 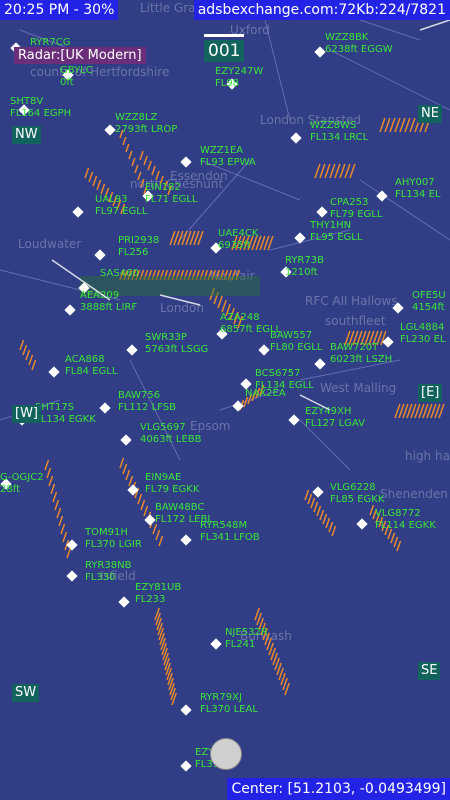 What do you see at coordinates (147, 407) in the screenshot?
I see `aircraft-altitude-dest: FL112 LFSB` at bounding box center [147, 407].